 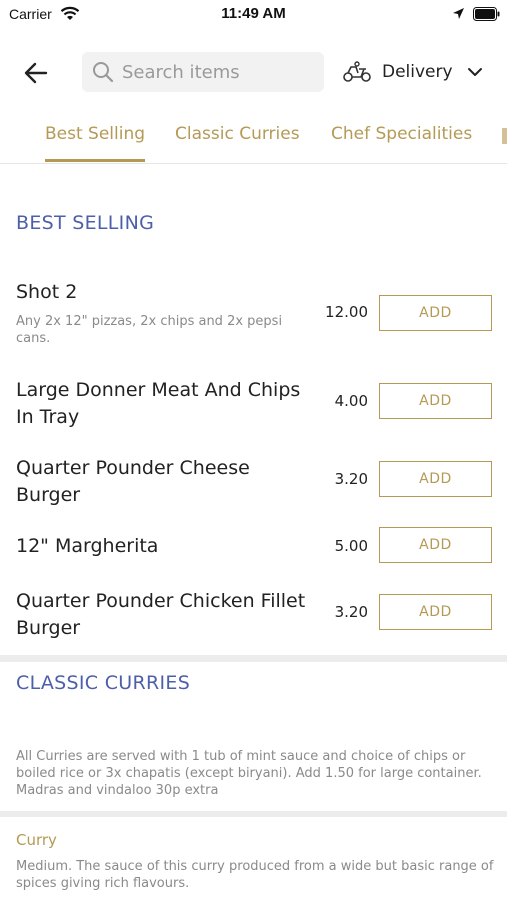 What do you see at coordinates (87, 546) in the screenshot?
I see `item-name: 12" Margherita` at bounding box center [87, 546].